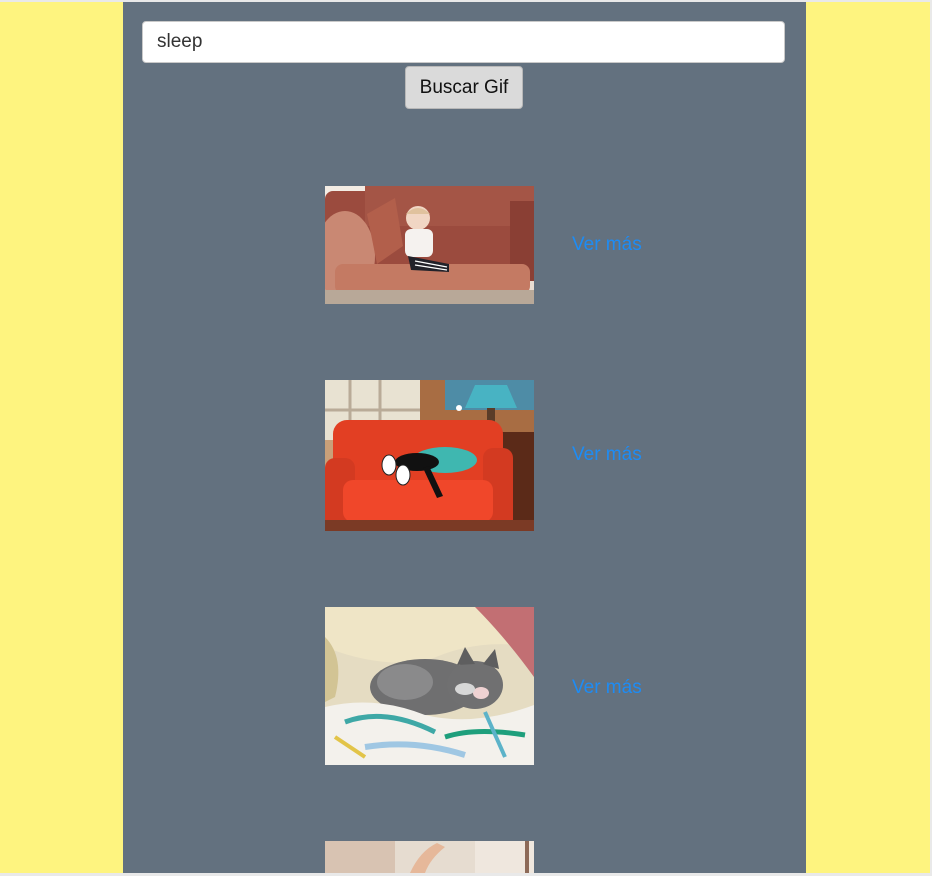 This screenshot has width=932, height=876. I want to click on result-item, so click(464, 857).